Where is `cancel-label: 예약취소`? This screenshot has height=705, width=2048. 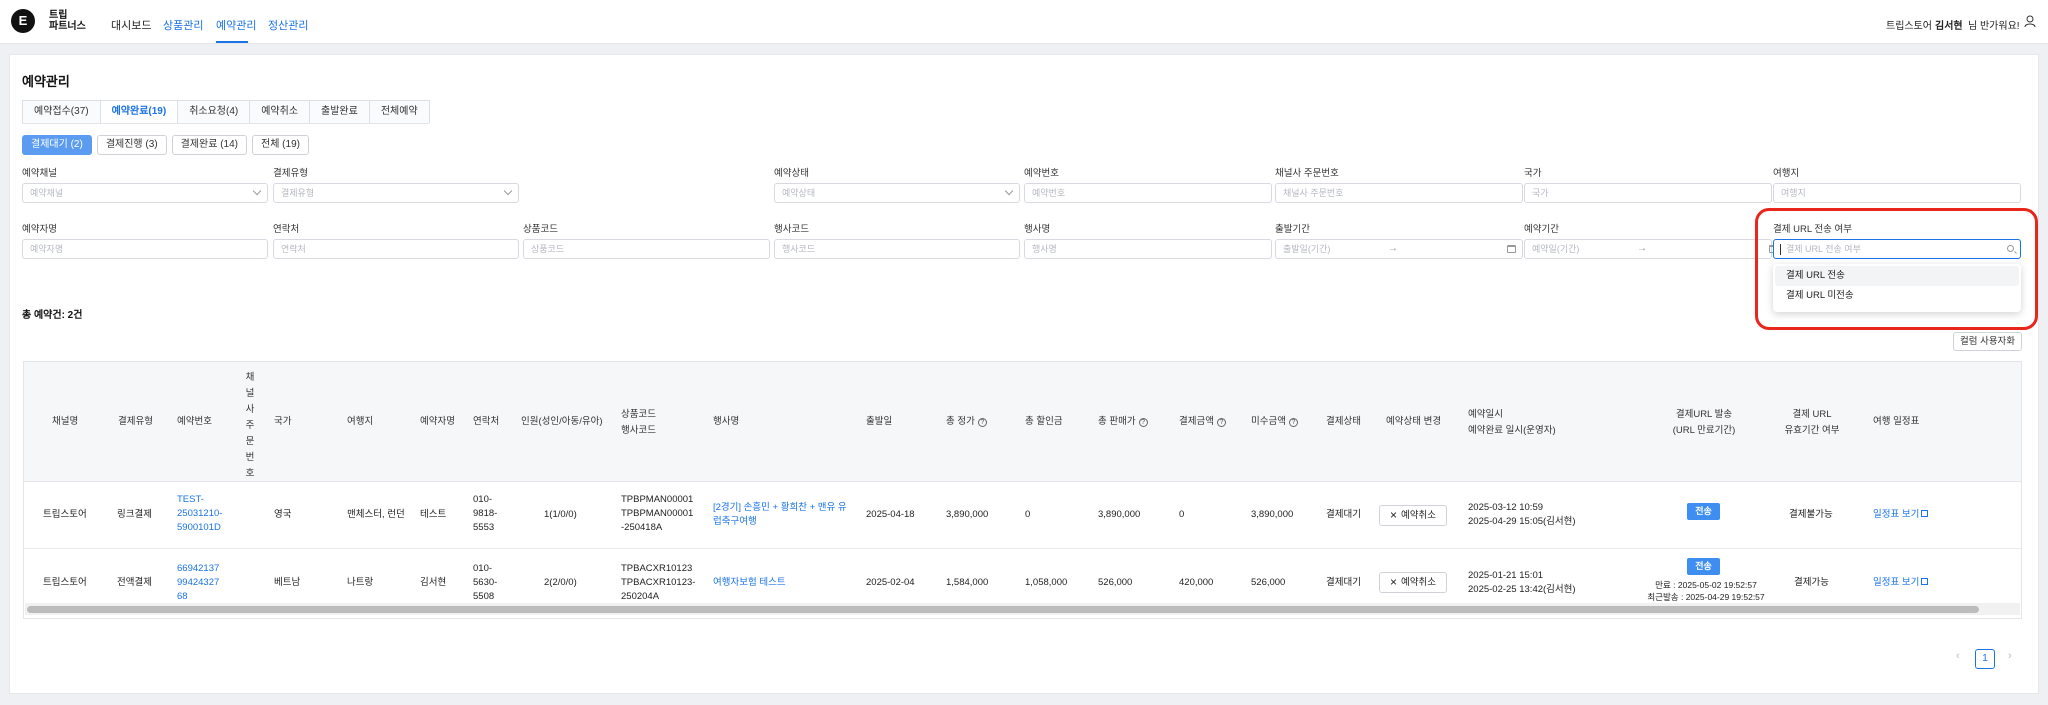
cancel-label: 예약취소 is located at coordinates (1418, 582).